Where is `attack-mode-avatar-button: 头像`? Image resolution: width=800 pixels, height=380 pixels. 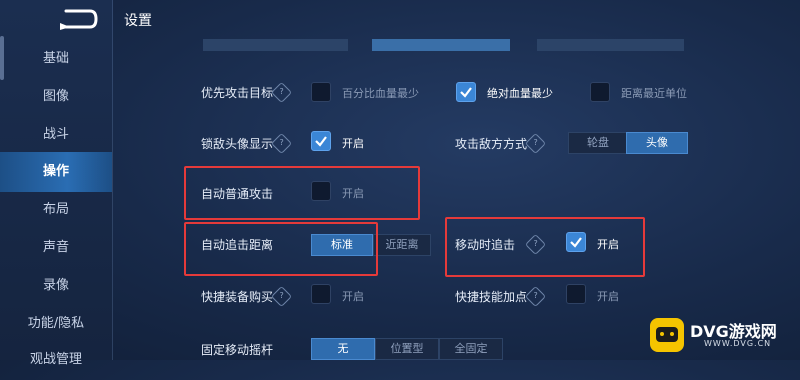
attack-mode-avatar-button: 头像 is located at coordinates (657, 143).